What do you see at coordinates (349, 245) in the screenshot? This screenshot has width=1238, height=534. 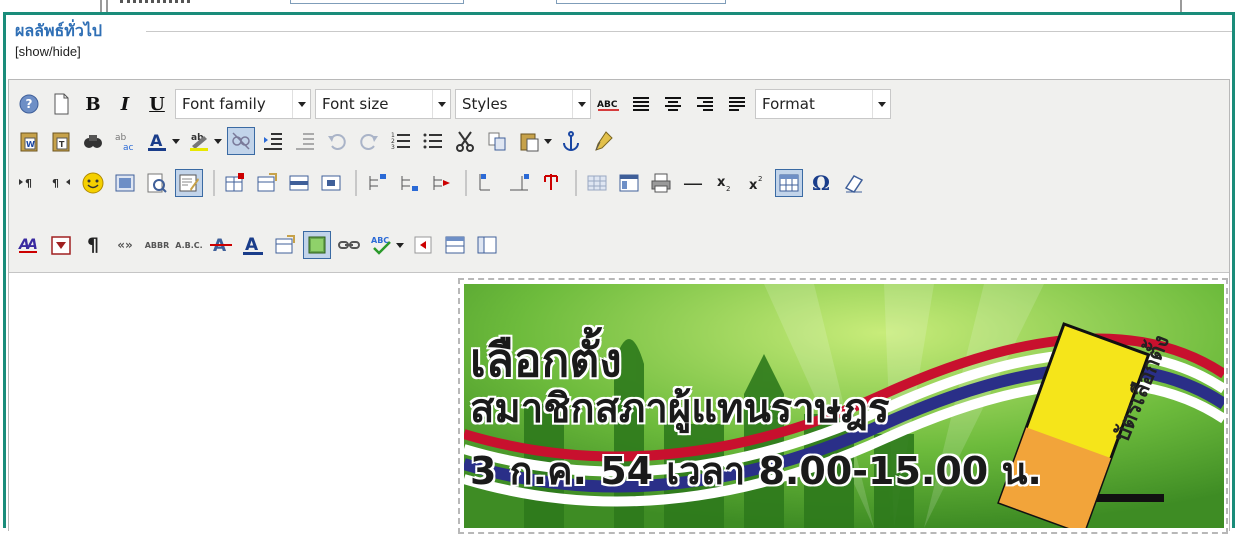 I see `link-button` at bounding box center [349, 245].